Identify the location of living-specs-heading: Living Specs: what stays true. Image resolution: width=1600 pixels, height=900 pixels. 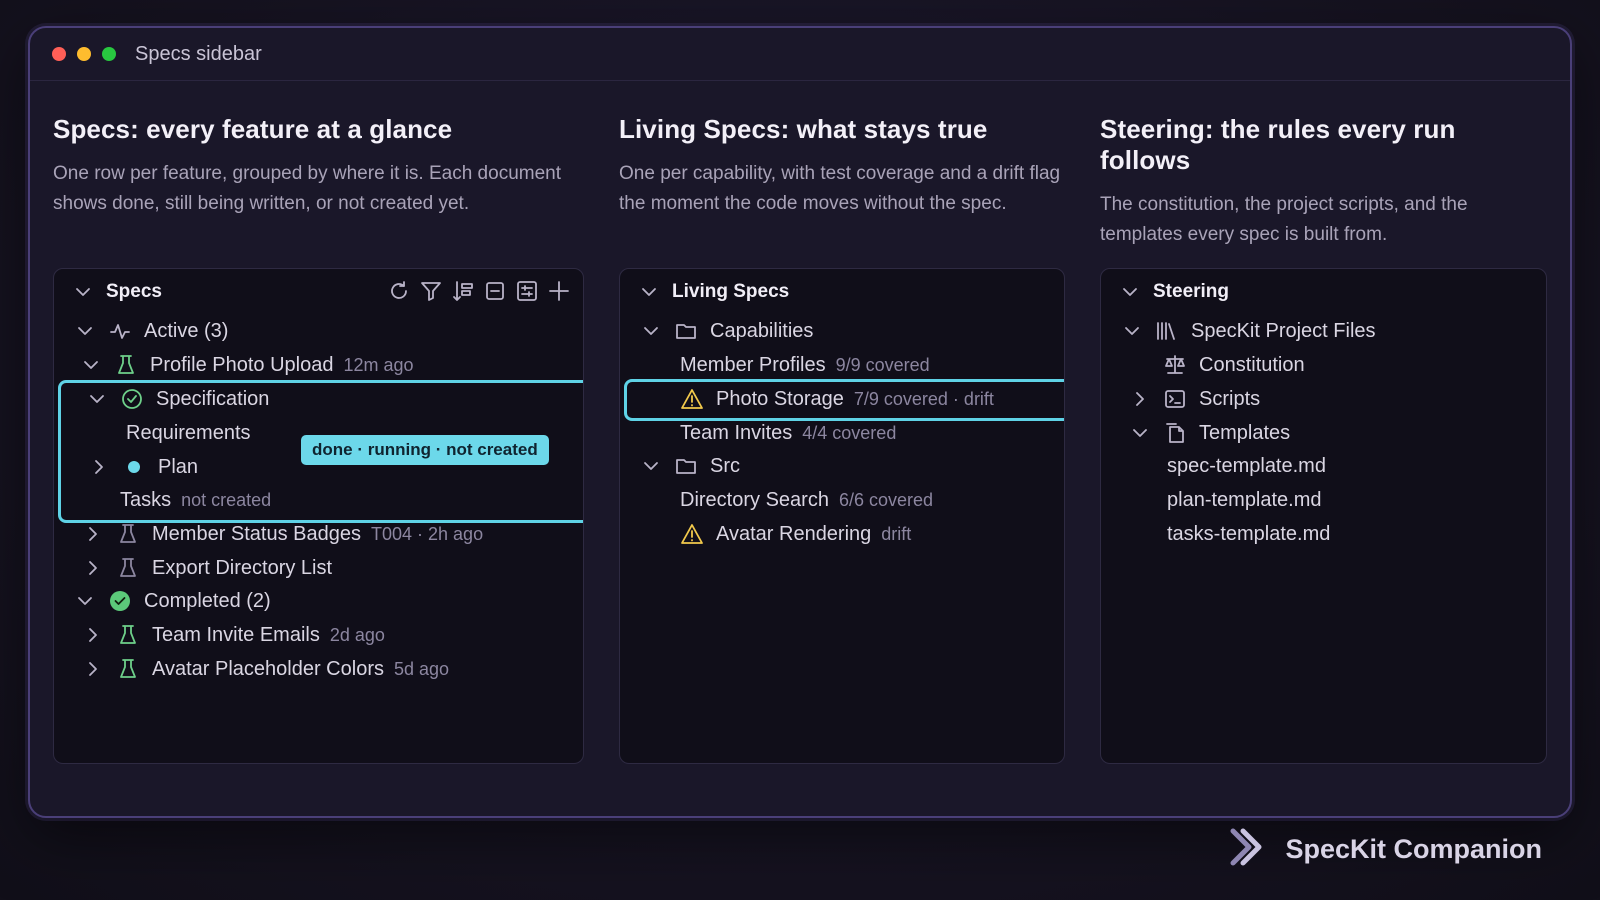
(803, 129).